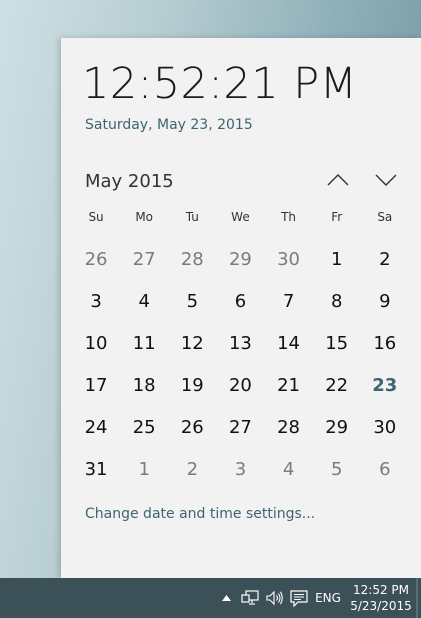  What do you see at coordinates (192, 217) in the screenshot?
I see `weekday-label: Tu` at bounding box center [192, 217].